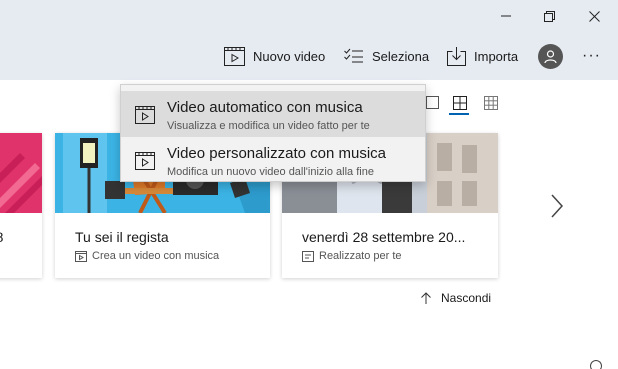  I want to click on card-subtitle: Realizzato per te, so click(352, 256).